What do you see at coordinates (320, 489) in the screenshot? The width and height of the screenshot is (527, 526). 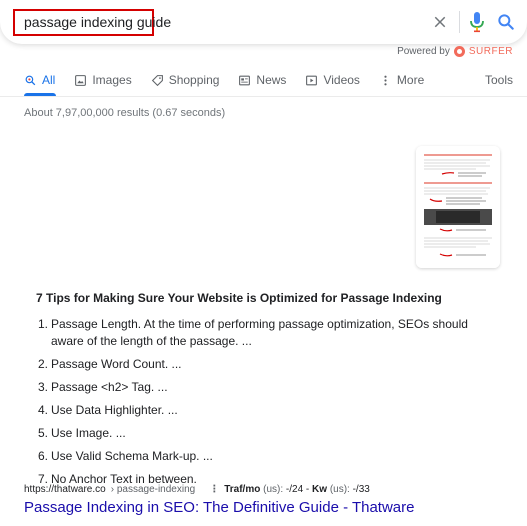 I see `keywords-label: Kw` at bounding box center [320, 489].